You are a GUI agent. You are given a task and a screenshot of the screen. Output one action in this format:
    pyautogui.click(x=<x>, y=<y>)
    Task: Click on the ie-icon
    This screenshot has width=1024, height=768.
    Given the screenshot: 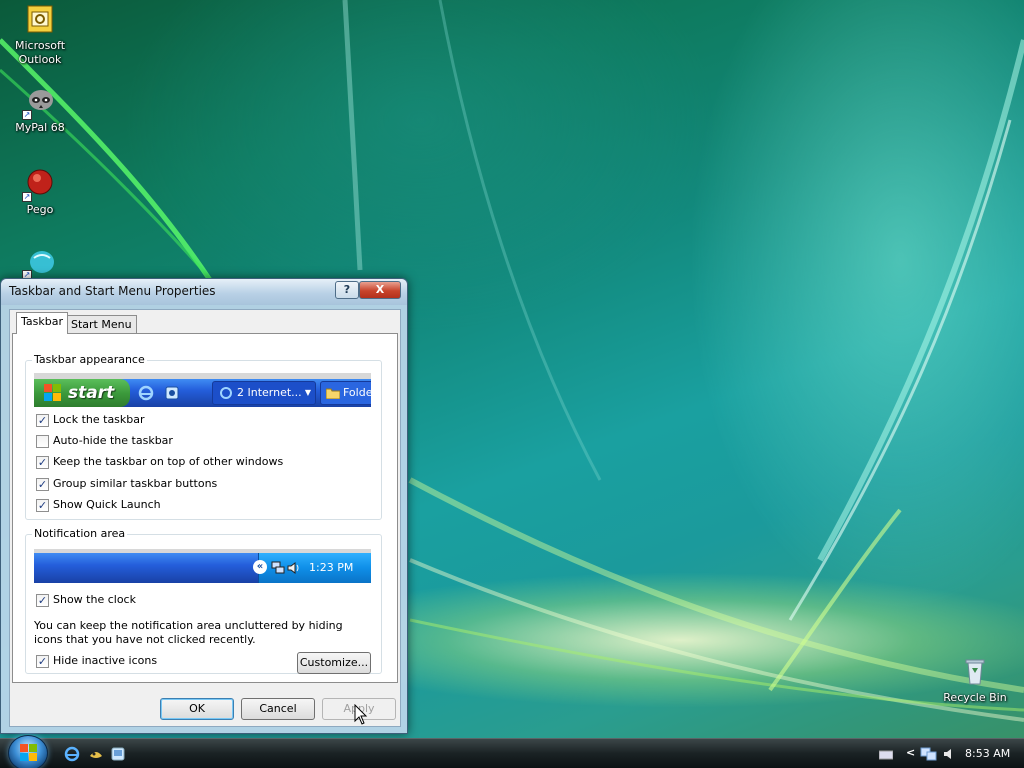 What is the action you would take?
    pyautogui.click(x=226, y=393)
    